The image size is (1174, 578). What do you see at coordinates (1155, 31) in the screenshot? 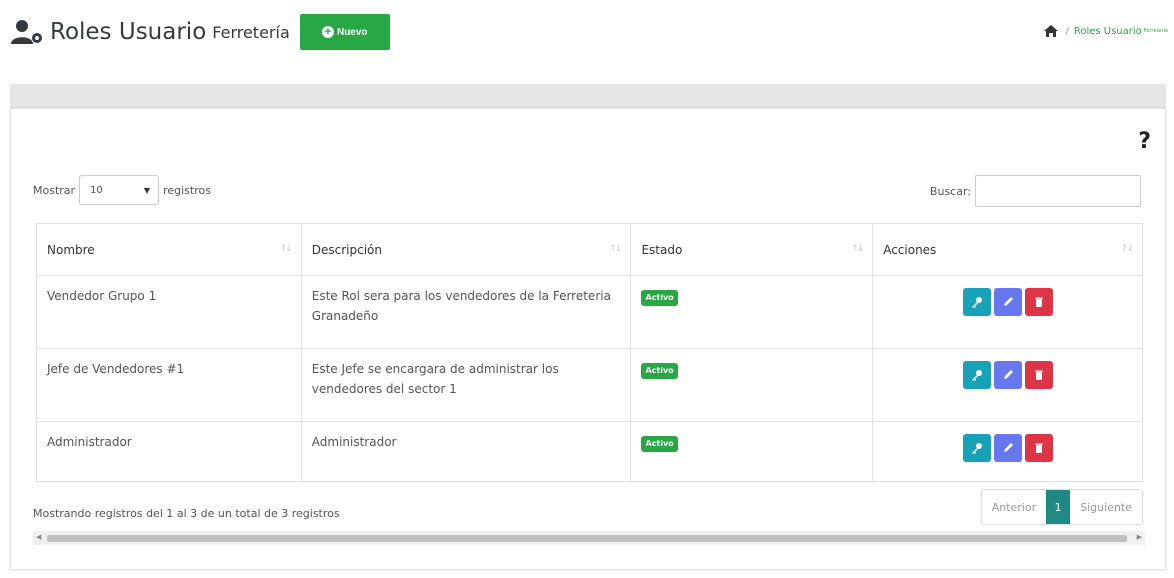
I see `breadcrumb-current-suffix: Ferretería` at bounding box center [1155, 31].